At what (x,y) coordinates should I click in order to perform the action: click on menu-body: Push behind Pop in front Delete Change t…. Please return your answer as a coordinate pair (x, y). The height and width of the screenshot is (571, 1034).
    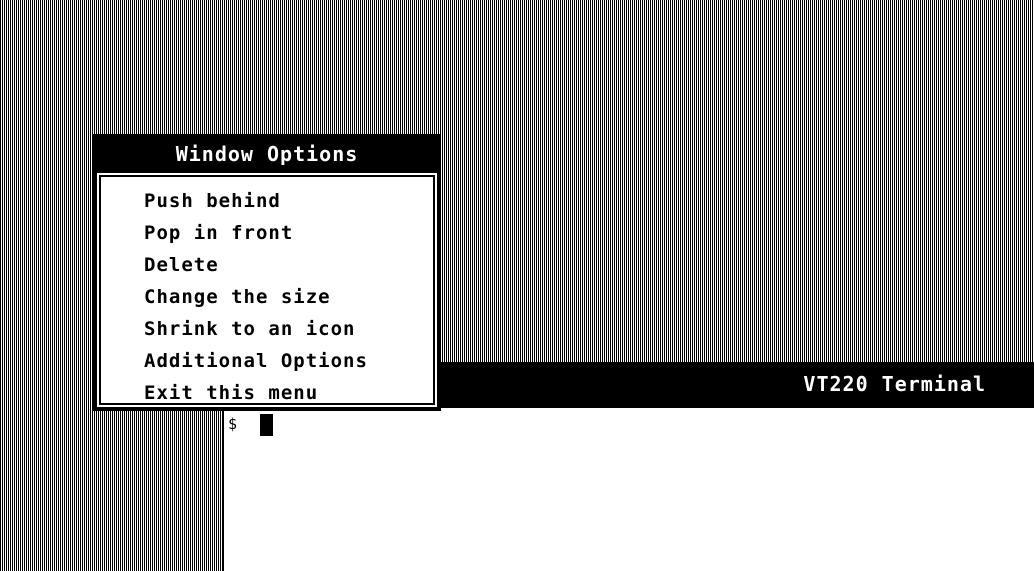
    Looking at the image, I should click on (267, 290).